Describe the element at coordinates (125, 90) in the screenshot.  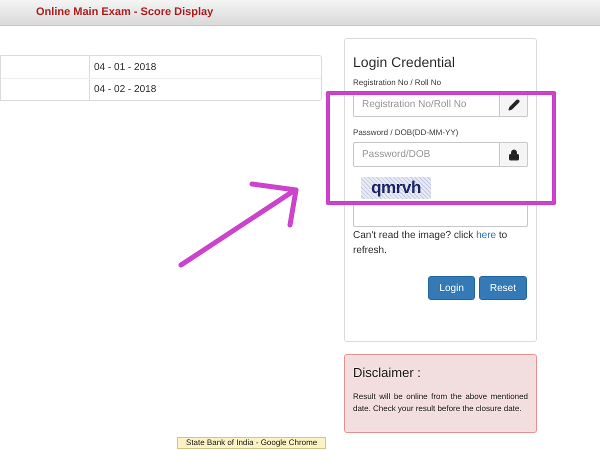
I see `table-cell-text: 04 - 02 - 2018` at that location.